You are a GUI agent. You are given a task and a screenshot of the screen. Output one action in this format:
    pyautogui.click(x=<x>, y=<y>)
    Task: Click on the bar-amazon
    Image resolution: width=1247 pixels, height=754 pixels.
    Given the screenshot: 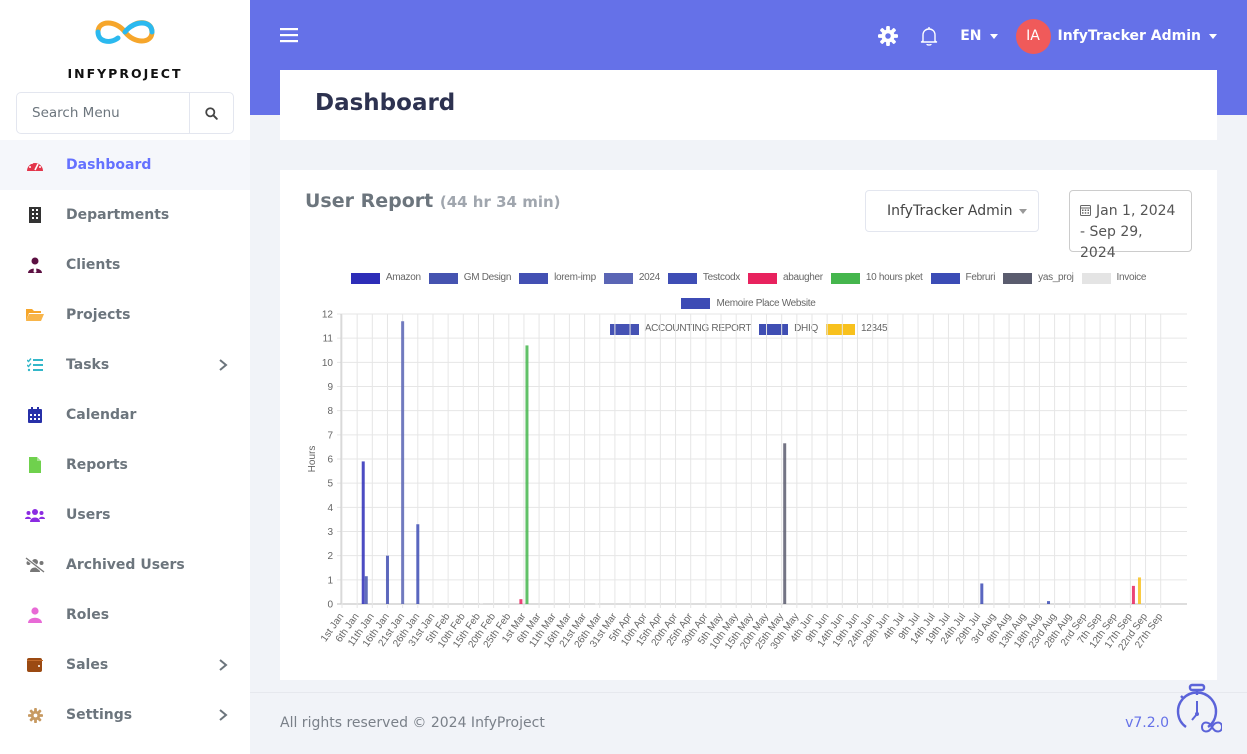 What is the action you would take?
    pyautogui.click(x=363, y=532)
    